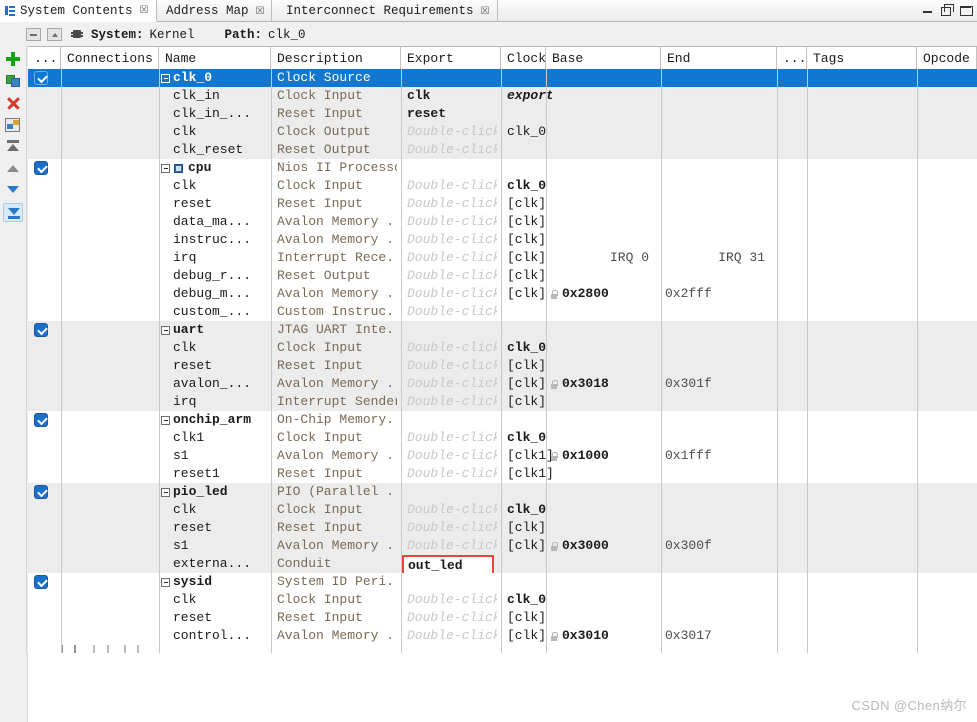 The width and height of the screenshot is (977, 722). I want to click on row-base-address: 0x3000, so click(600, 546).